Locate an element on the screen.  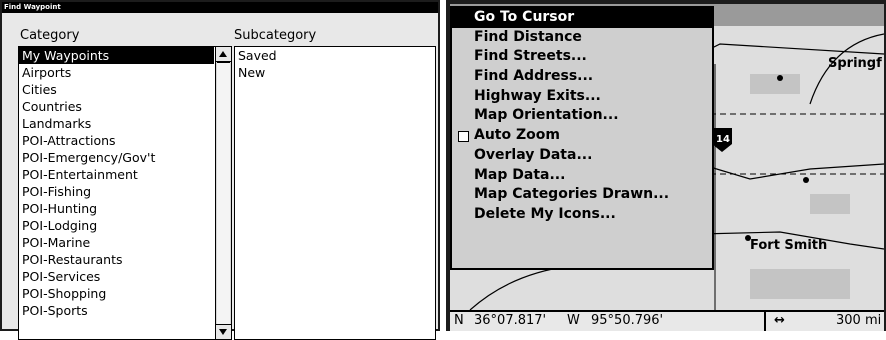
latitude-value: 36°07.817' is located at coordinates (510, 320).